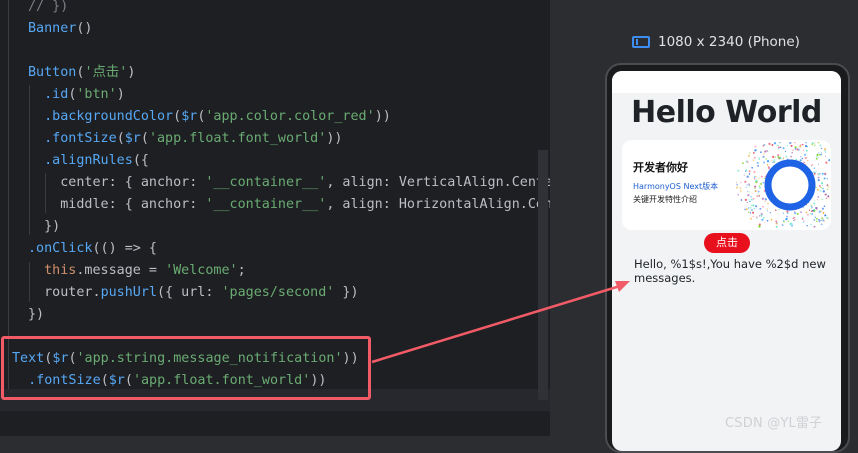 This screenshot has height=453, width=858. I want to click on code-token: ;, so click(241, 270).